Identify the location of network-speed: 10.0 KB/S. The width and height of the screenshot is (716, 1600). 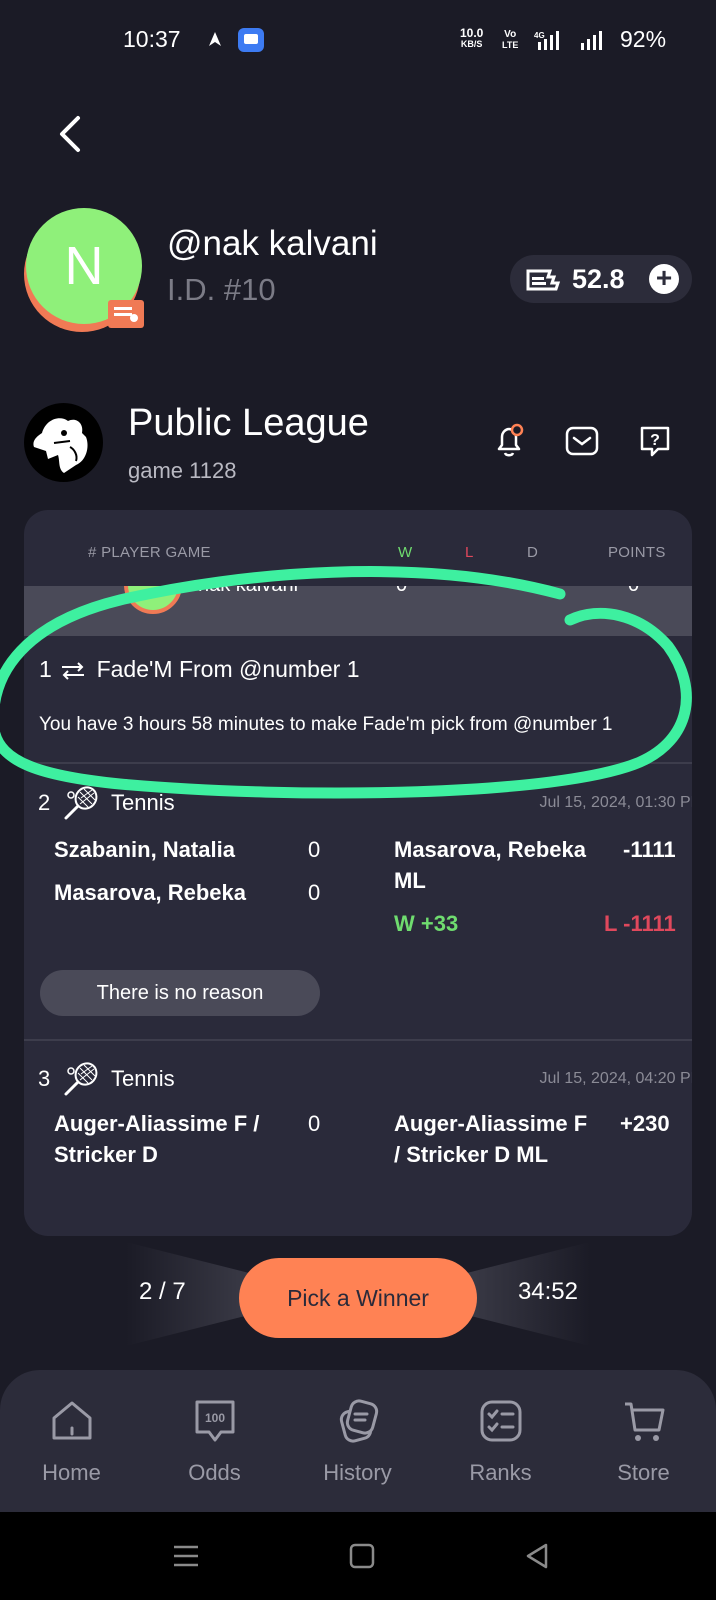
(472, 37).